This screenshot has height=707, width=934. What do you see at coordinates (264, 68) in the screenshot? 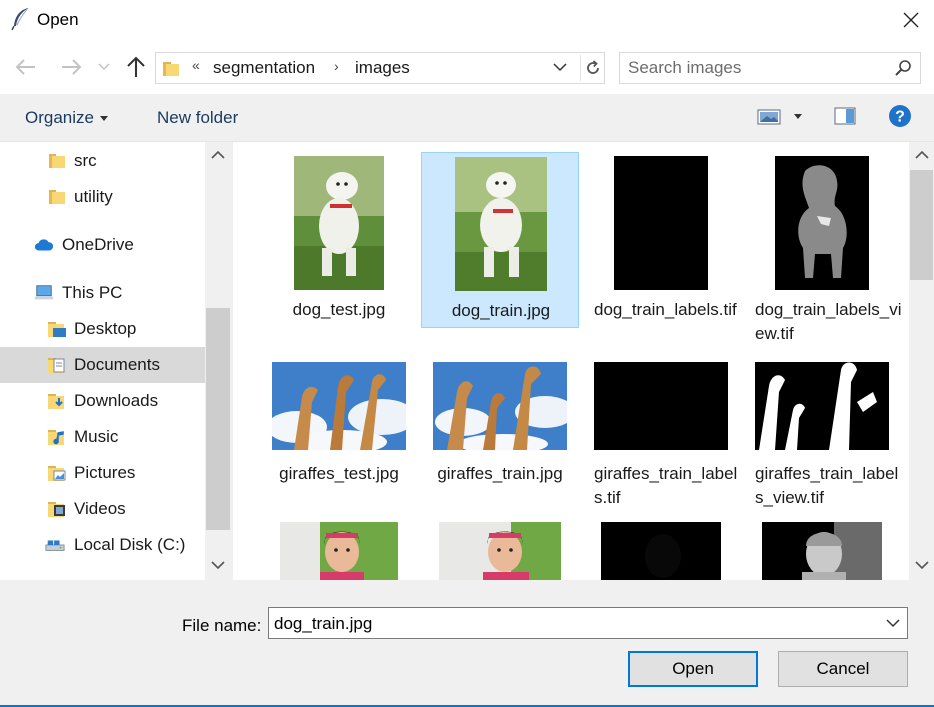
I see `breadcrumb-segment-segmentation: segmentation` at bounding box center [264, 68].